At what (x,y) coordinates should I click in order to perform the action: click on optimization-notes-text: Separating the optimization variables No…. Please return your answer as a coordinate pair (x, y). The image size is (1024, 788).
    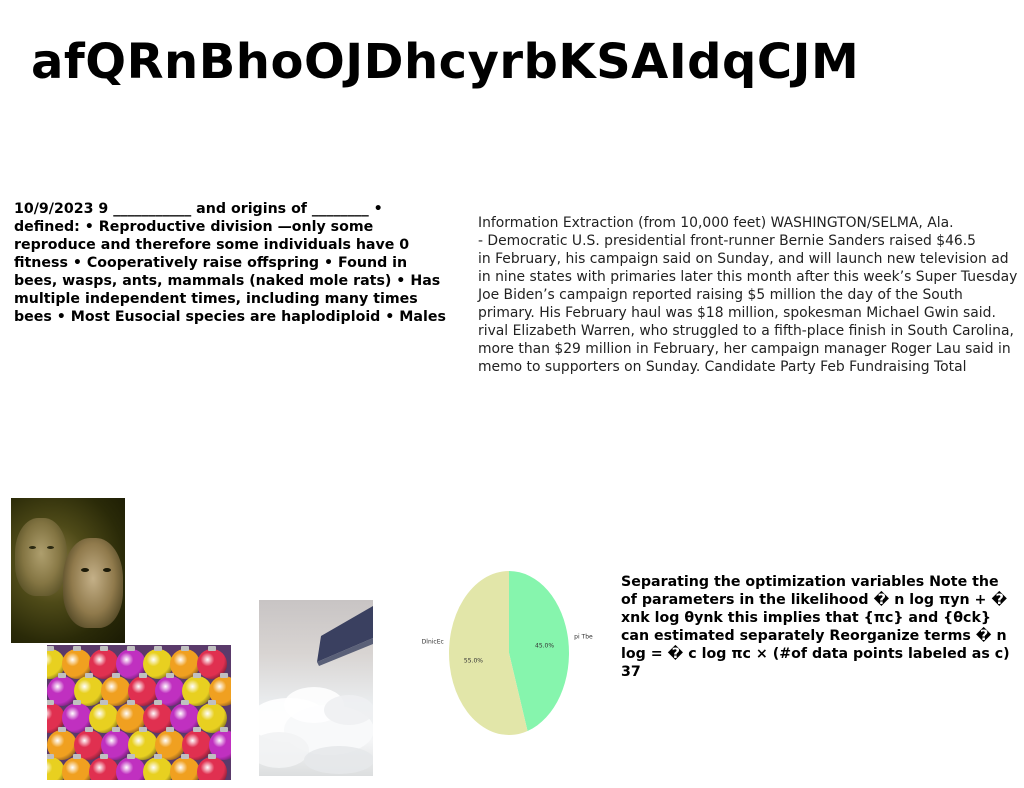
    Looking at the image, I should click on (815, 627).